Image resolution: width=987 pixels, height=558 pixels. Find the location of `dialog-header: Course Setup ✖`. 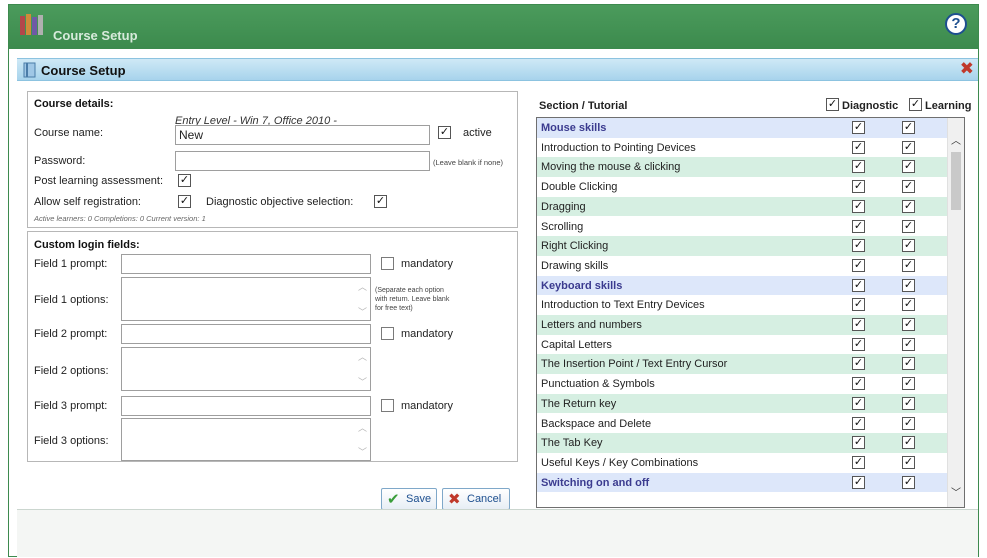

dialog-header: Course Setup ✖ is located at coordinates (497, 69).